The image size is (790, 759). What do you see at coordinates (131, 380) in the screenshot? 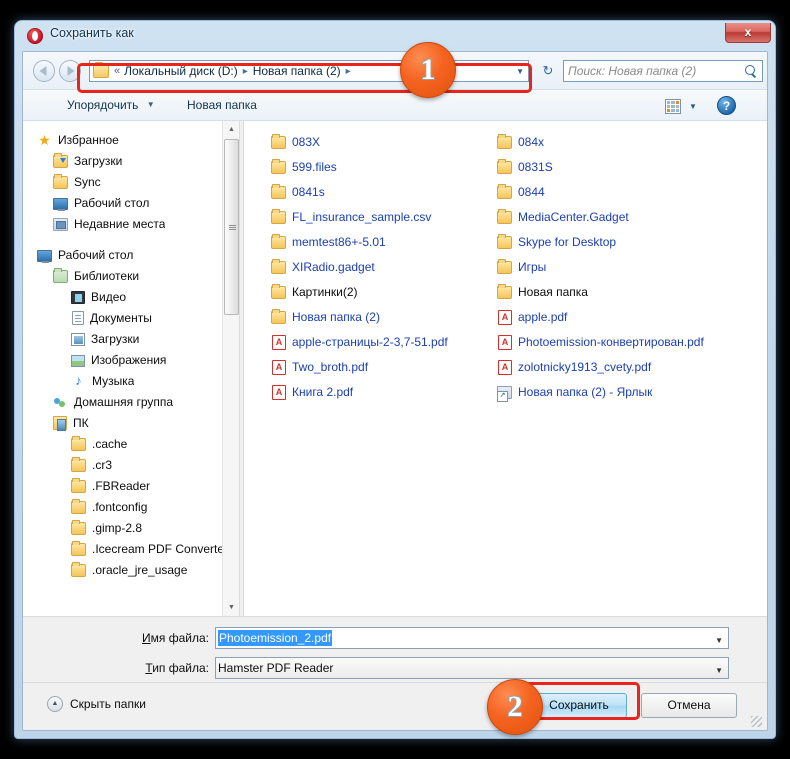
I see `sidebar-item: ♪ Музыка` at bounding box center [131, 380].